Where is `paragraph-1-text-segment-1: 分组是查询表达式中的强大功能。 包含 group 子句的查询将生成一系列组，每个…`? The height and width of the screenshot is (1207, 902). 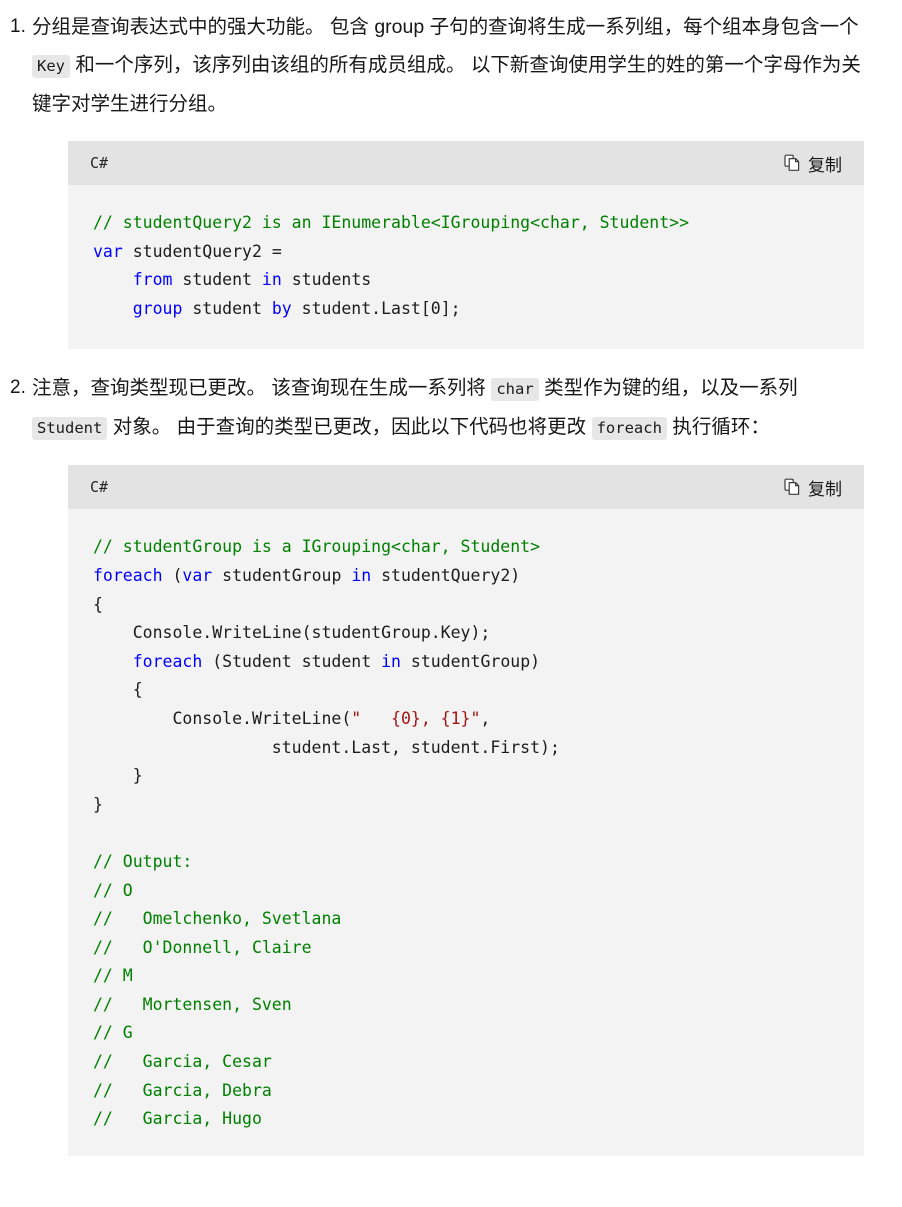 paragraph-1-text-segment-1: 分组是查询表达式中的强大功能。 包含 group 子句的查询将生成一系列组，每个… is located at coordinates (445, 27).